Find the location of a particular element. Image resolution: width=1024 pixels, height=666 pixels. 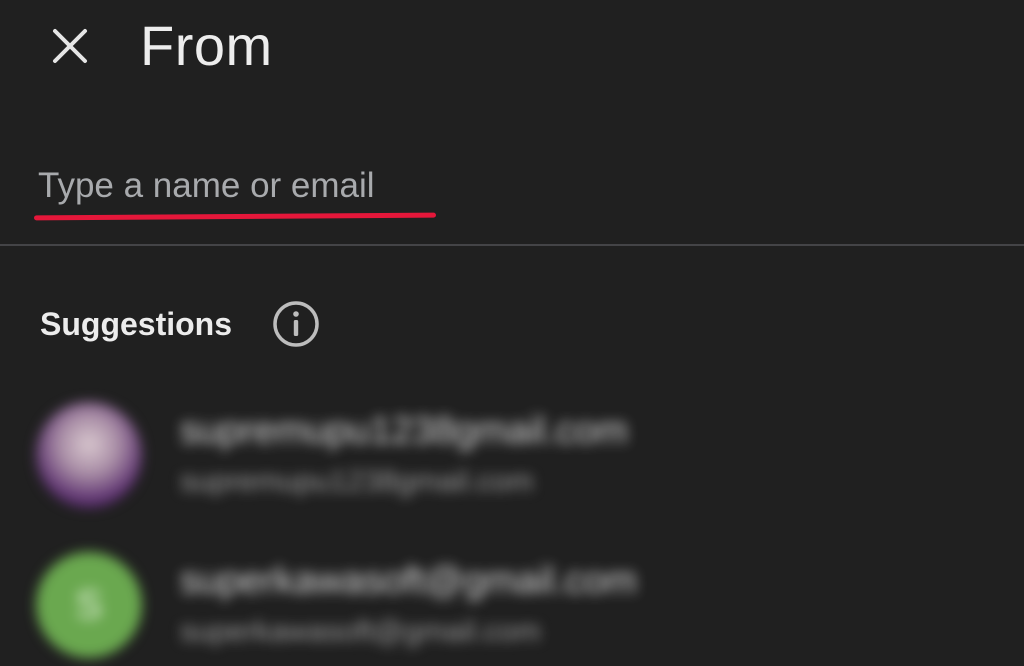

page-title: From is located at coordinates (206, 45).